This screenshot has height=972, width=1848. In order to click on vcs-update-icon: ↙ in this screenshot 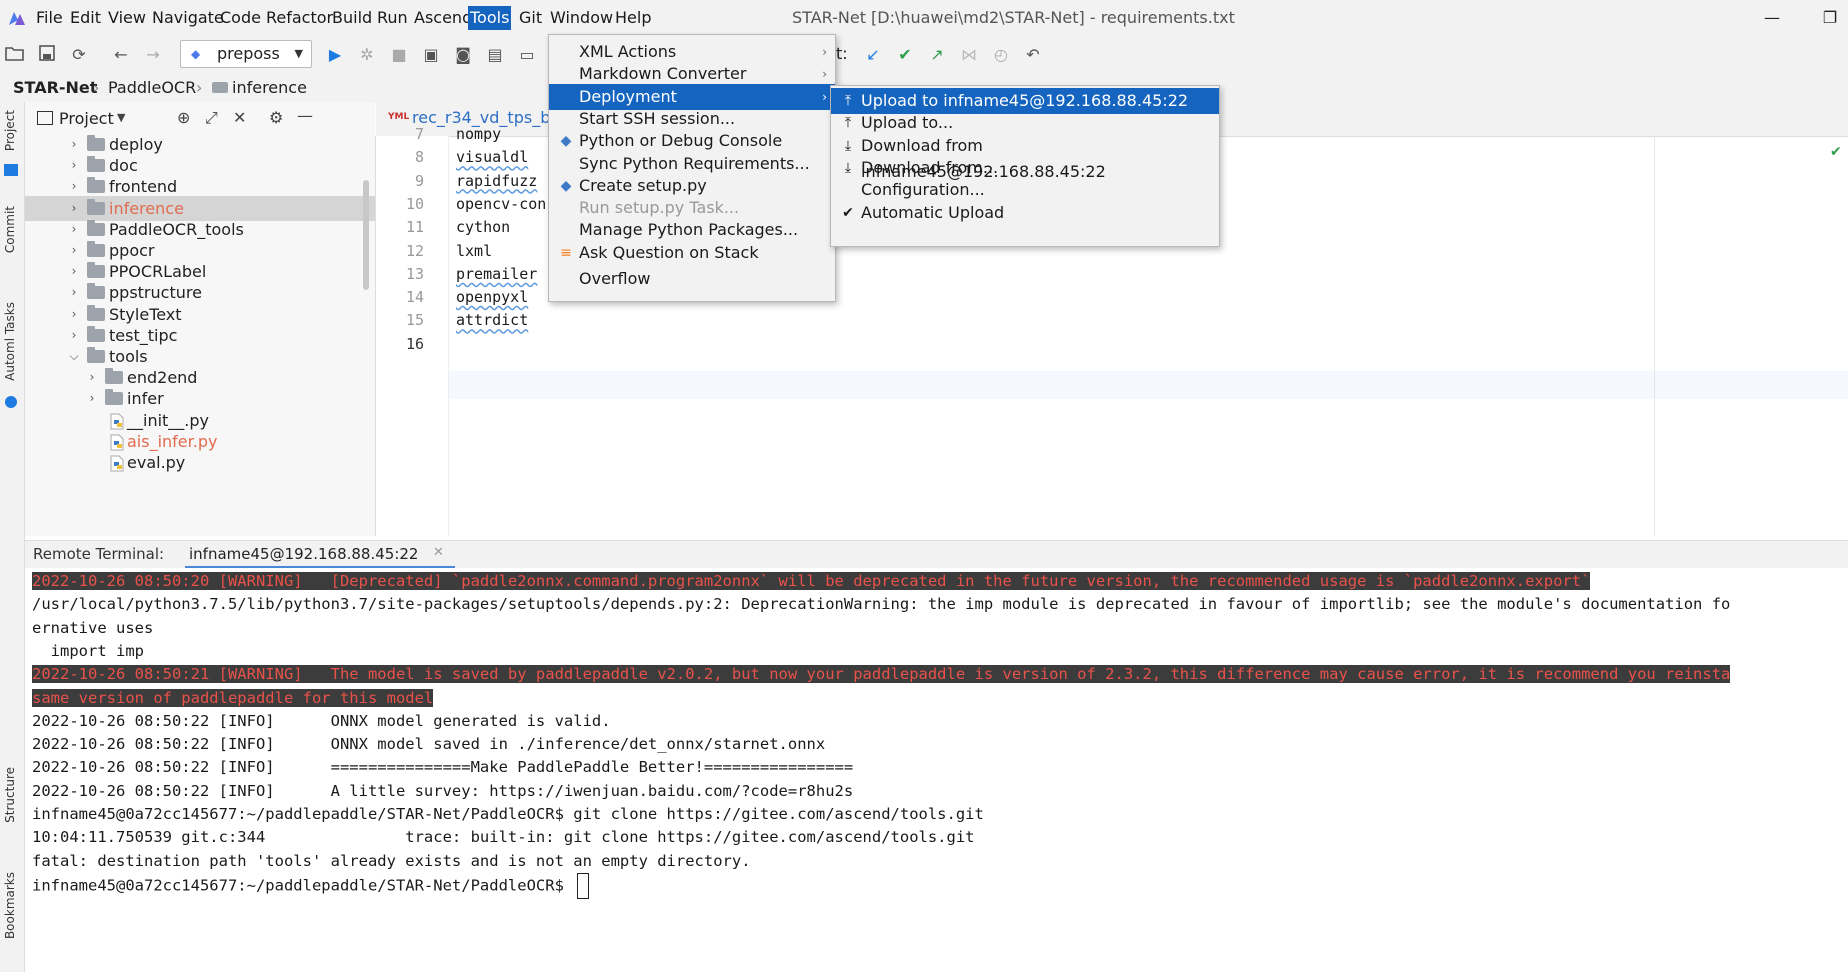, I will do `click(873, 55)`.